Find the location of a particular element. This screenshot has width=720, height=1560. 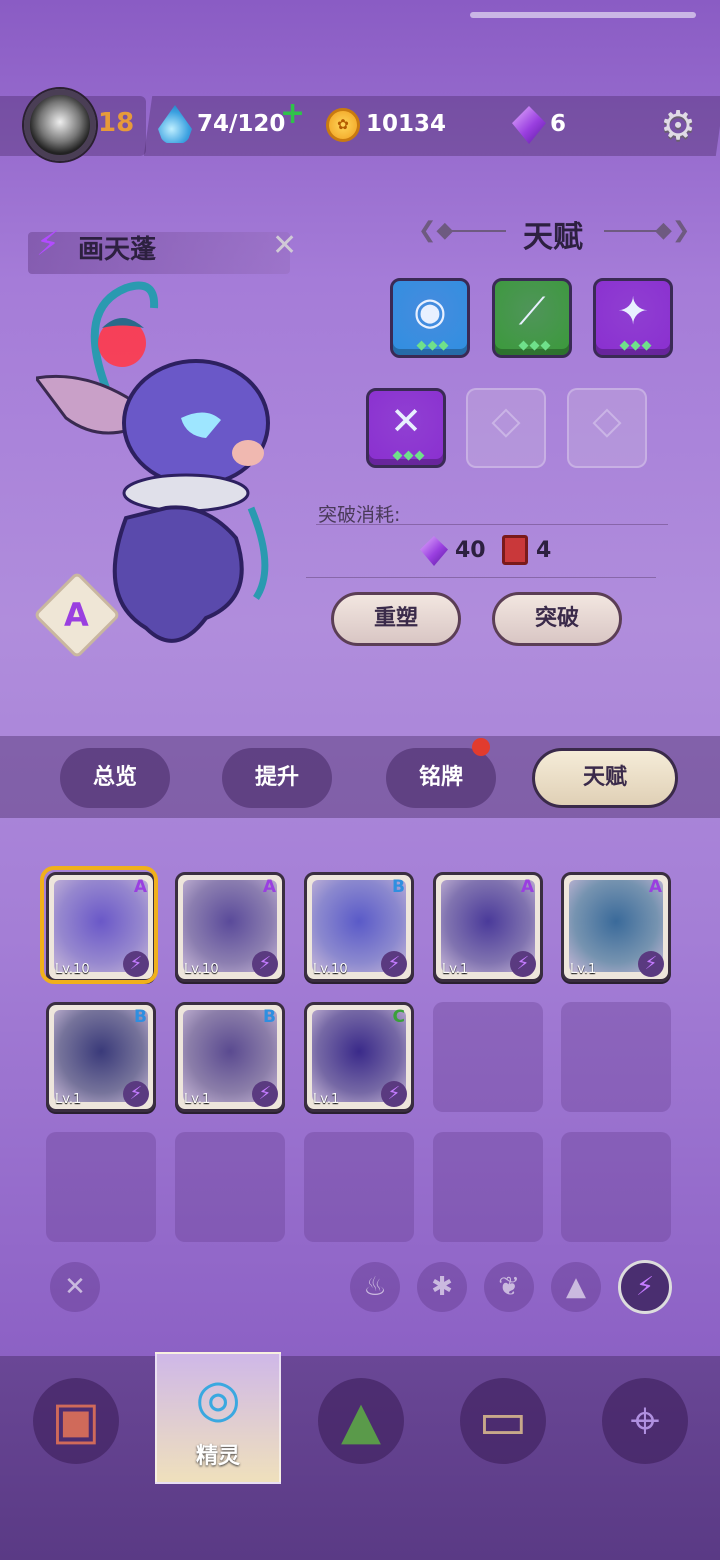

ornament-left-icon: ❮◆ is located at coordinates (436, 230).